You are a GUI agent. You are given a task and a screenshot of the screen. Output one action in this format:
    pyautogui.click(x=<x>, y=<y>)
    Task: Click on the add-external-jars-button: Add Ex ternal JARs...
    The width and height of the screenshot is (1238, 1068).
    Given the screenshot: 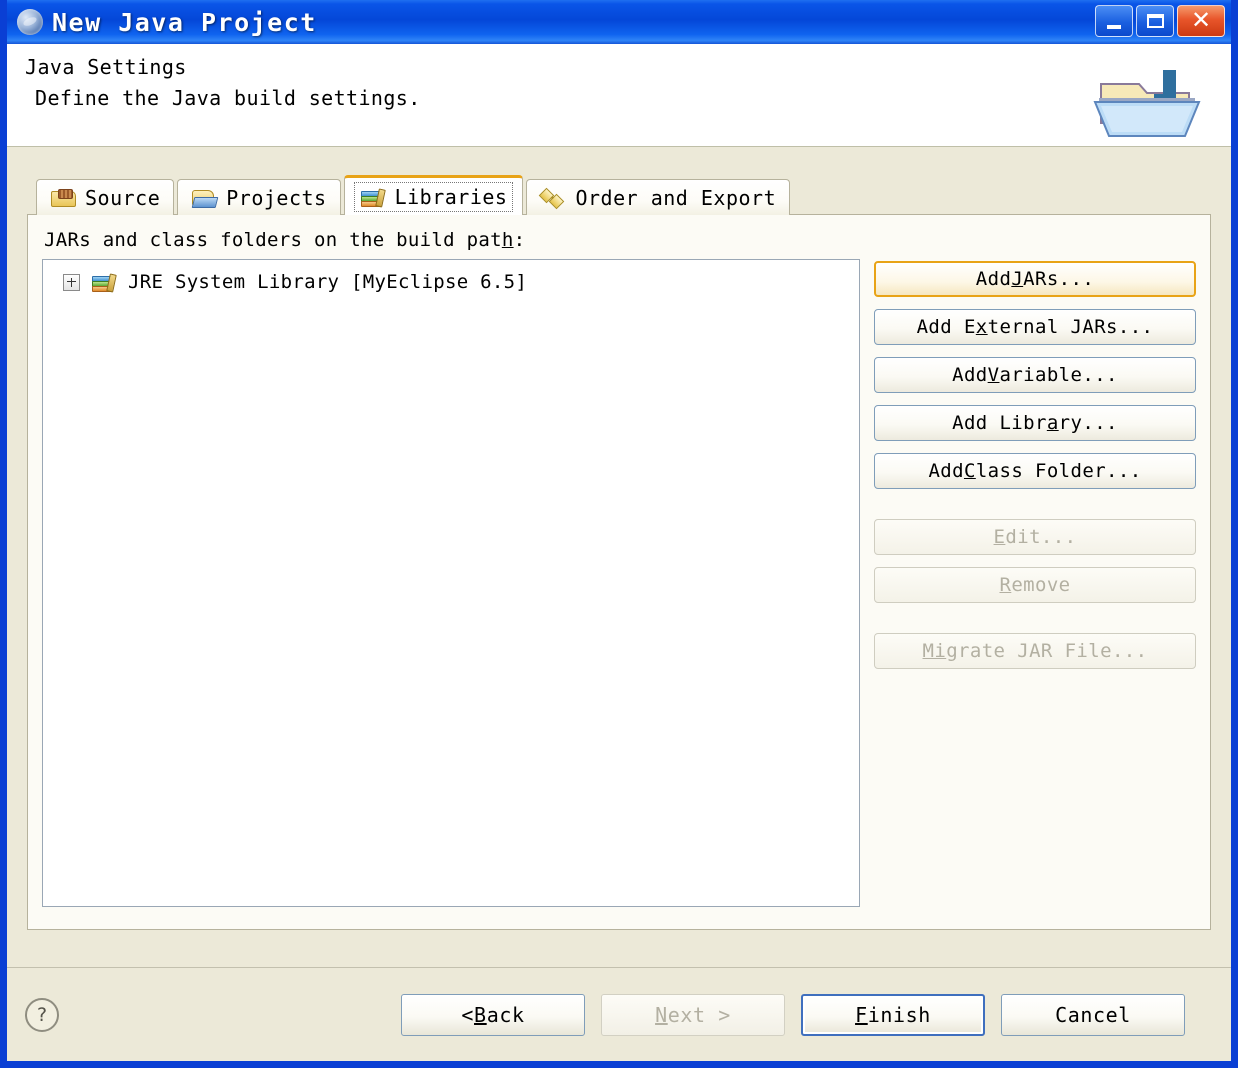 What is the action you would take?
    pyautogui.click(x=1035, y=327)
    